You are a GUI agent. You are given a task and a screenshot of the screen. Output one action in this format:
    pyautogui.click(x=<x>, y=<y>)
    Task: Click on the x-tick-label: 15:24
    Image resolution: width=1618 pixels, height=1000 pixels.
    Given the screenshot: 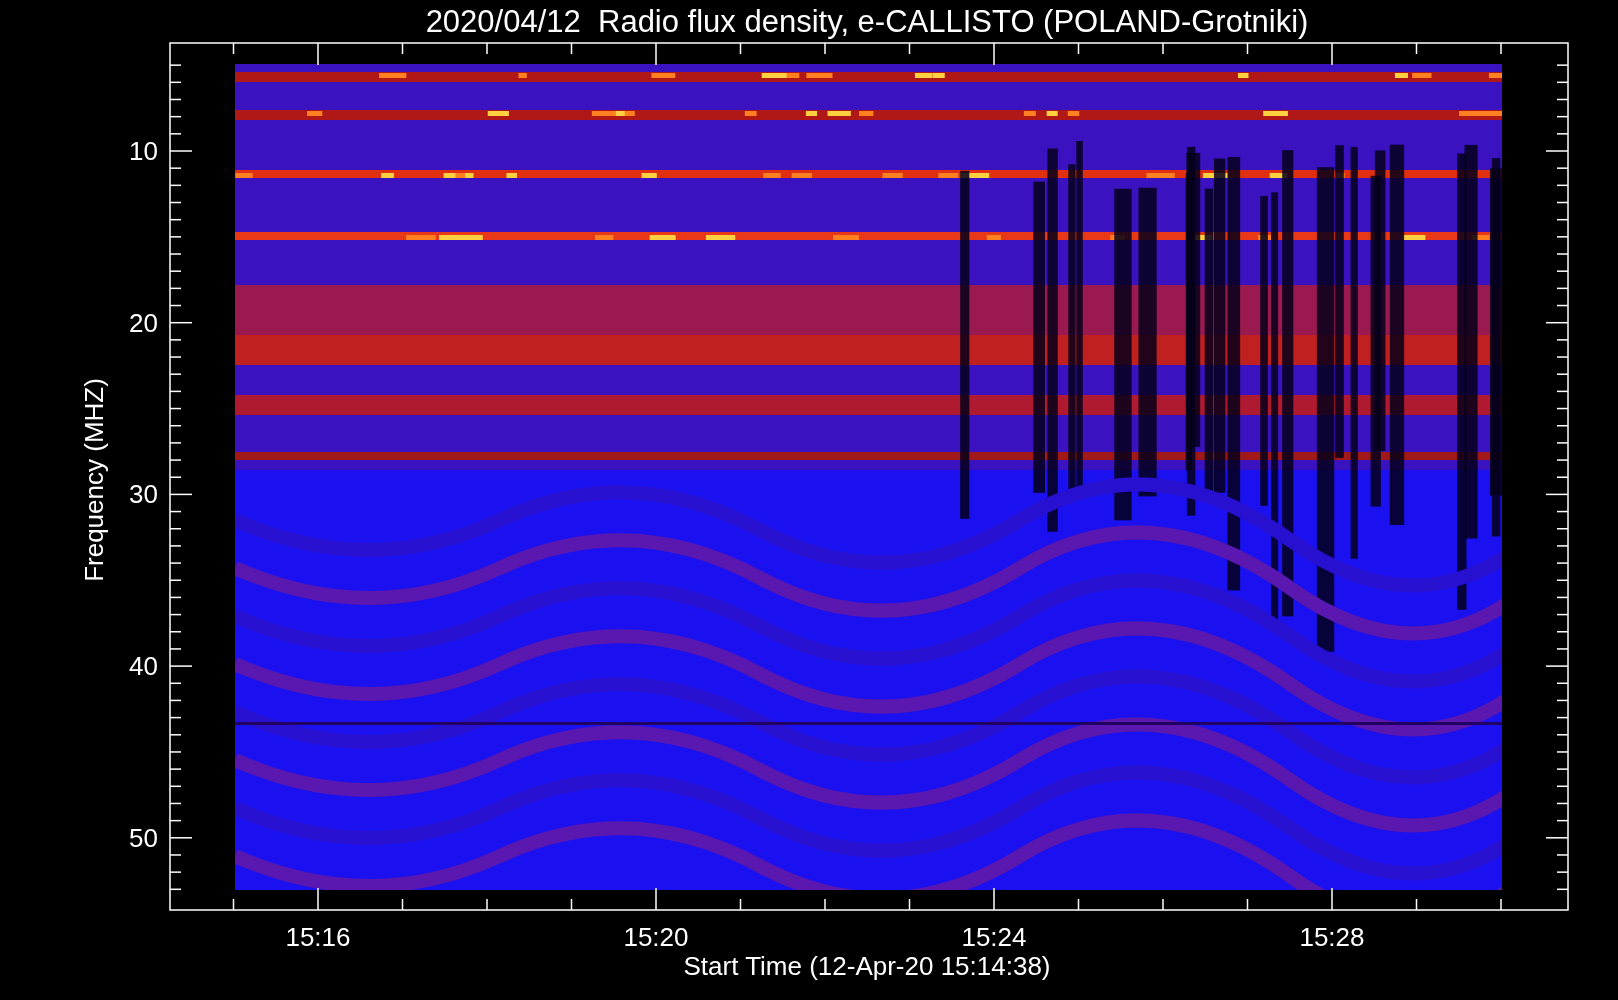 What is the action you would take?
    pyautogui.click(x=994, y=937)
    